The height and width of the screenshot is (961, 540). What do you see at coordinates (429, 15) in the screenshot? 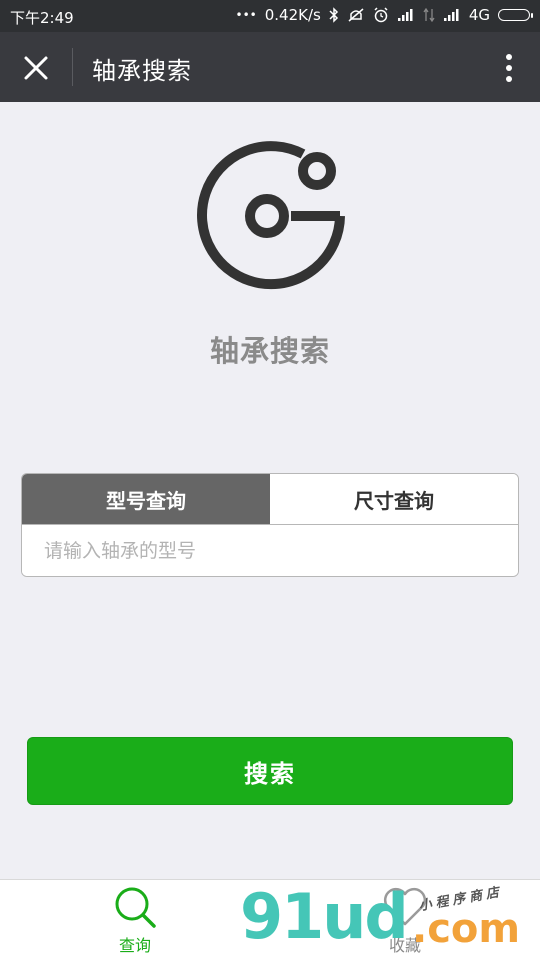
I see `data-transfer-icon` at bounding box center [429, 15].